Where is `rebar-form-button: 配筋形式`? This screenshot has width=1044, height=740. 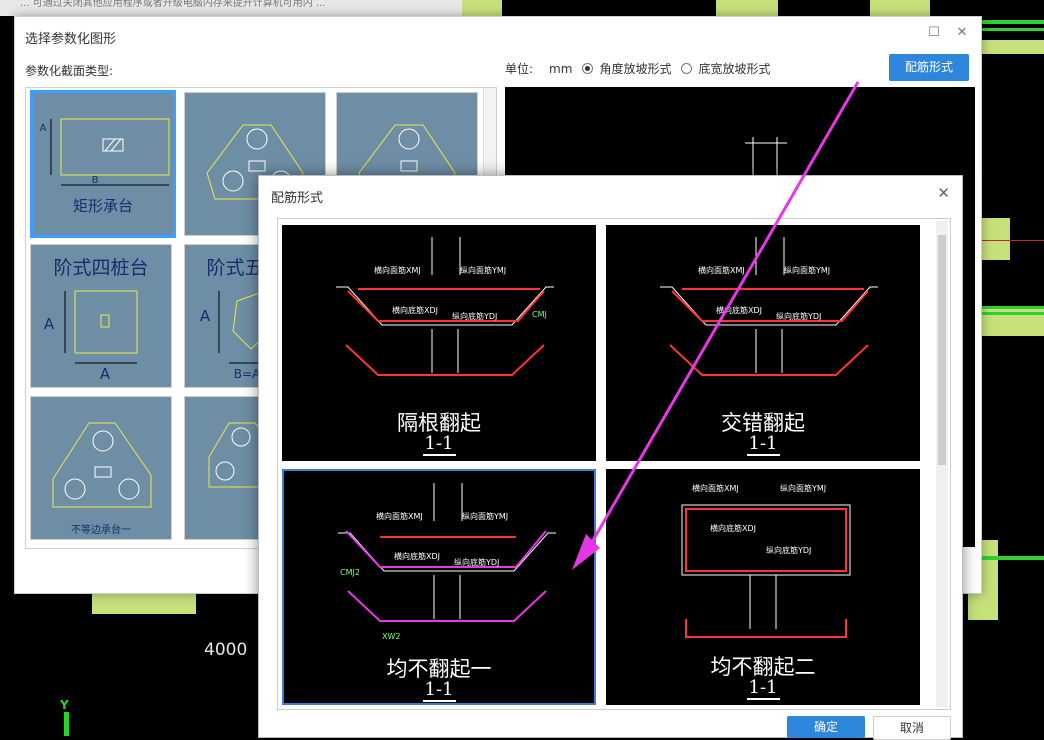 rebar-form-button: 配筋形式 is located at coordinates (929, 67).